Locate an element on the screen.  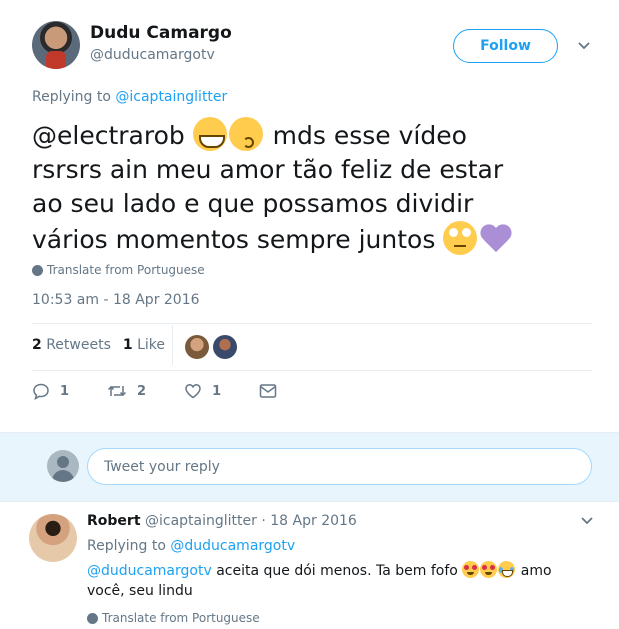
retweet-action: 2 is located at coordinates (126, 391).